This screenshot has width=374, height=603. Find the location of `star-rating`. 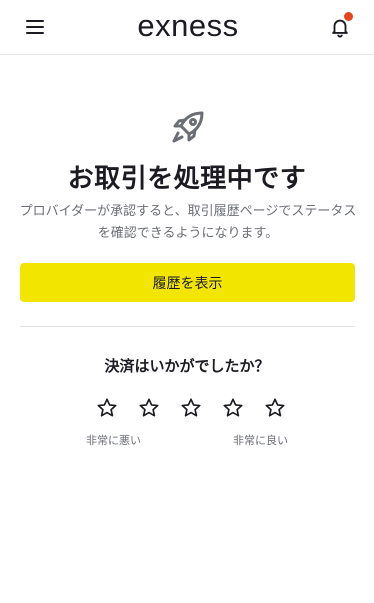

star-rating is located at coordinates (191, 409).